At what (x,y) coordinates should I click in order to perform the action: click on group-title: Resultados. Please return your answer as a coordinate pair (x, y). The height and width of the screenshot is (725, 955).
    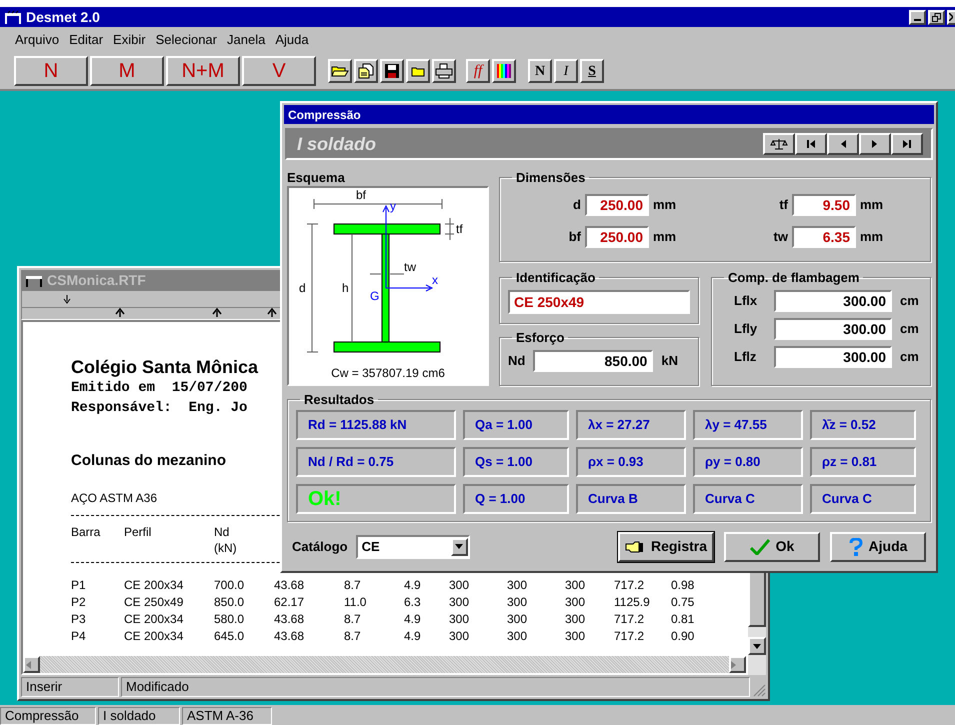
    Looking at the image, I should click on (339, 400).